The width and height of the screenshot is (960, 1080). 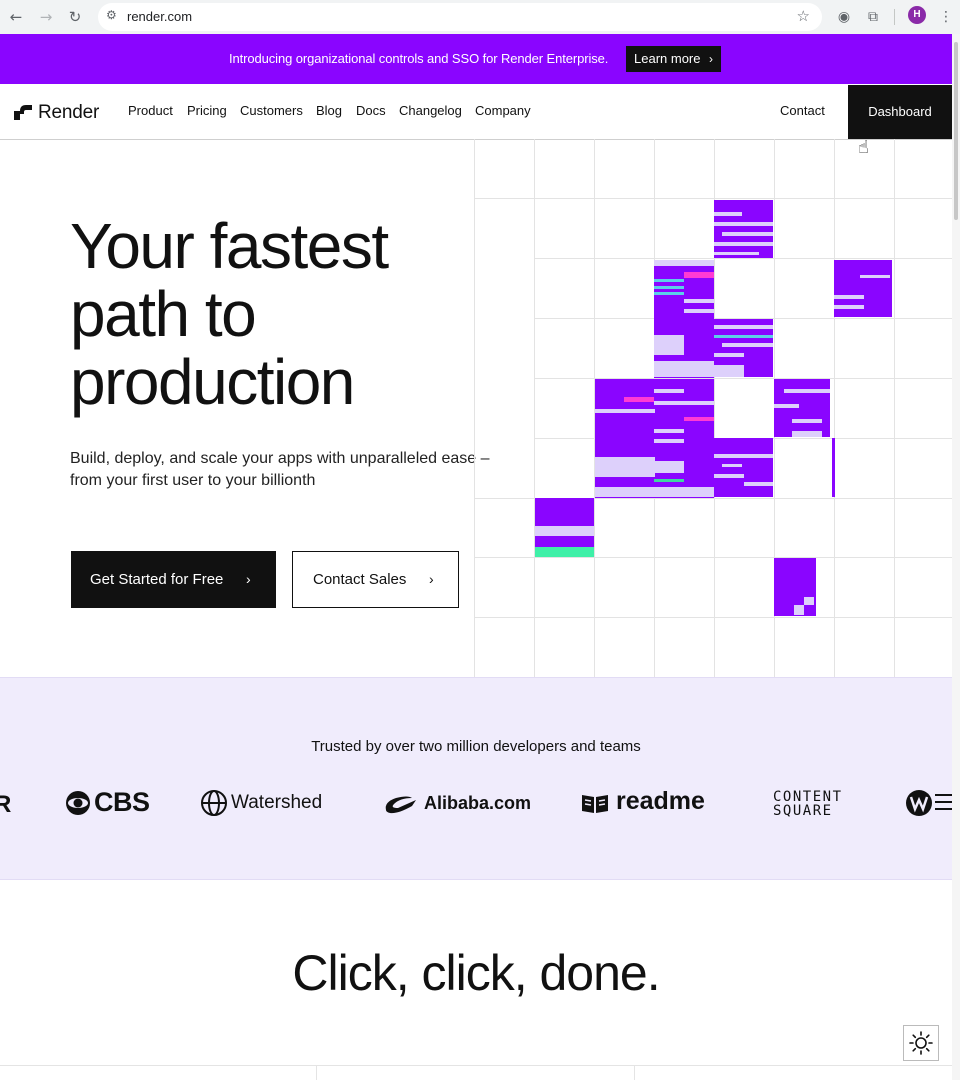 What do you see at coordinates (69, 112) in the screenshot?
I see `logo-wordmark: Render` at bounding box center [69, 112].